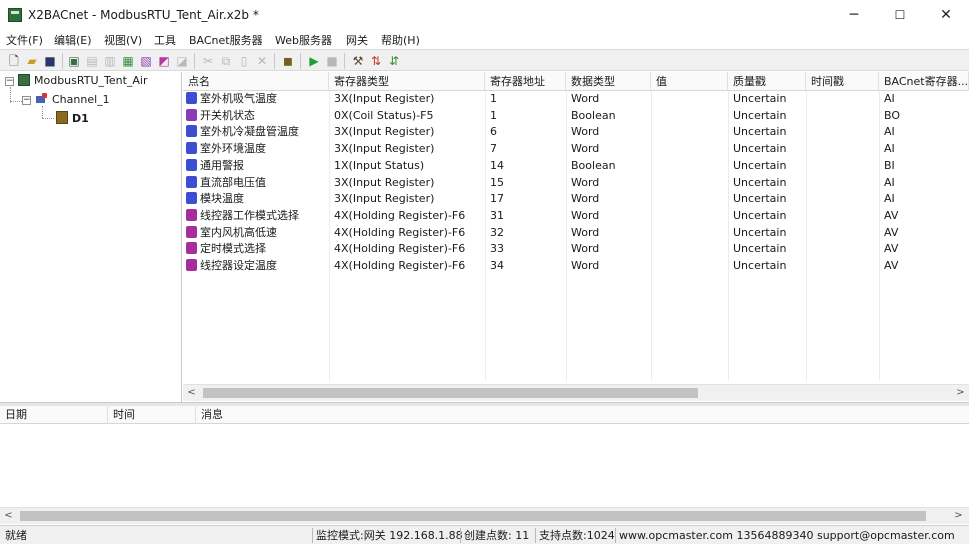 The width and height of the screenshot is (969, 544). What do you see at coordinates (900, 15) in the screenshot?
I see `maximize-button: ☐` at bounding box center [900, 15].